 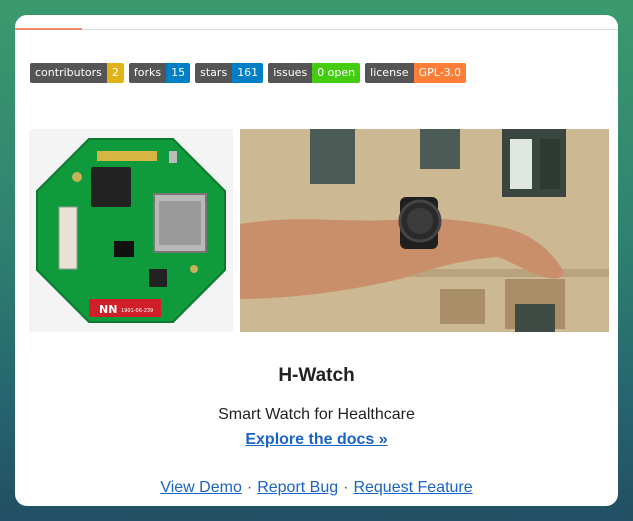 What do you see at coordinates (440, 73) in the screenshot?
I see `badge-value: GPL-3.0` at bounding box center [440, 73].